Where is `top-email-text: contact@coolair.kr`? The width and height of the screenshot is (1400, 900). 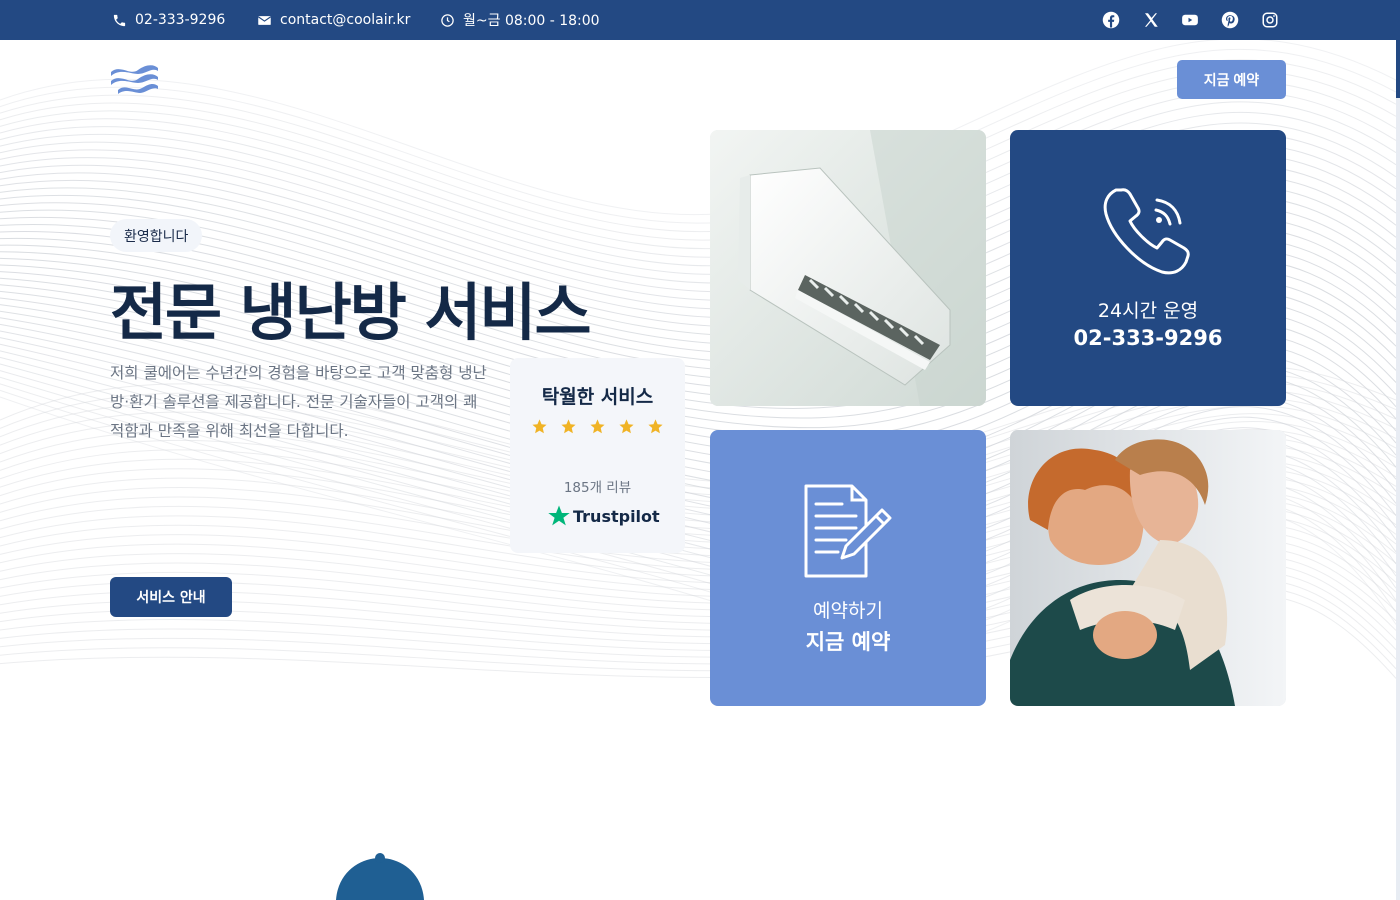 top-email-text: contact@coolair.kr is located at coordinates (345, 20).